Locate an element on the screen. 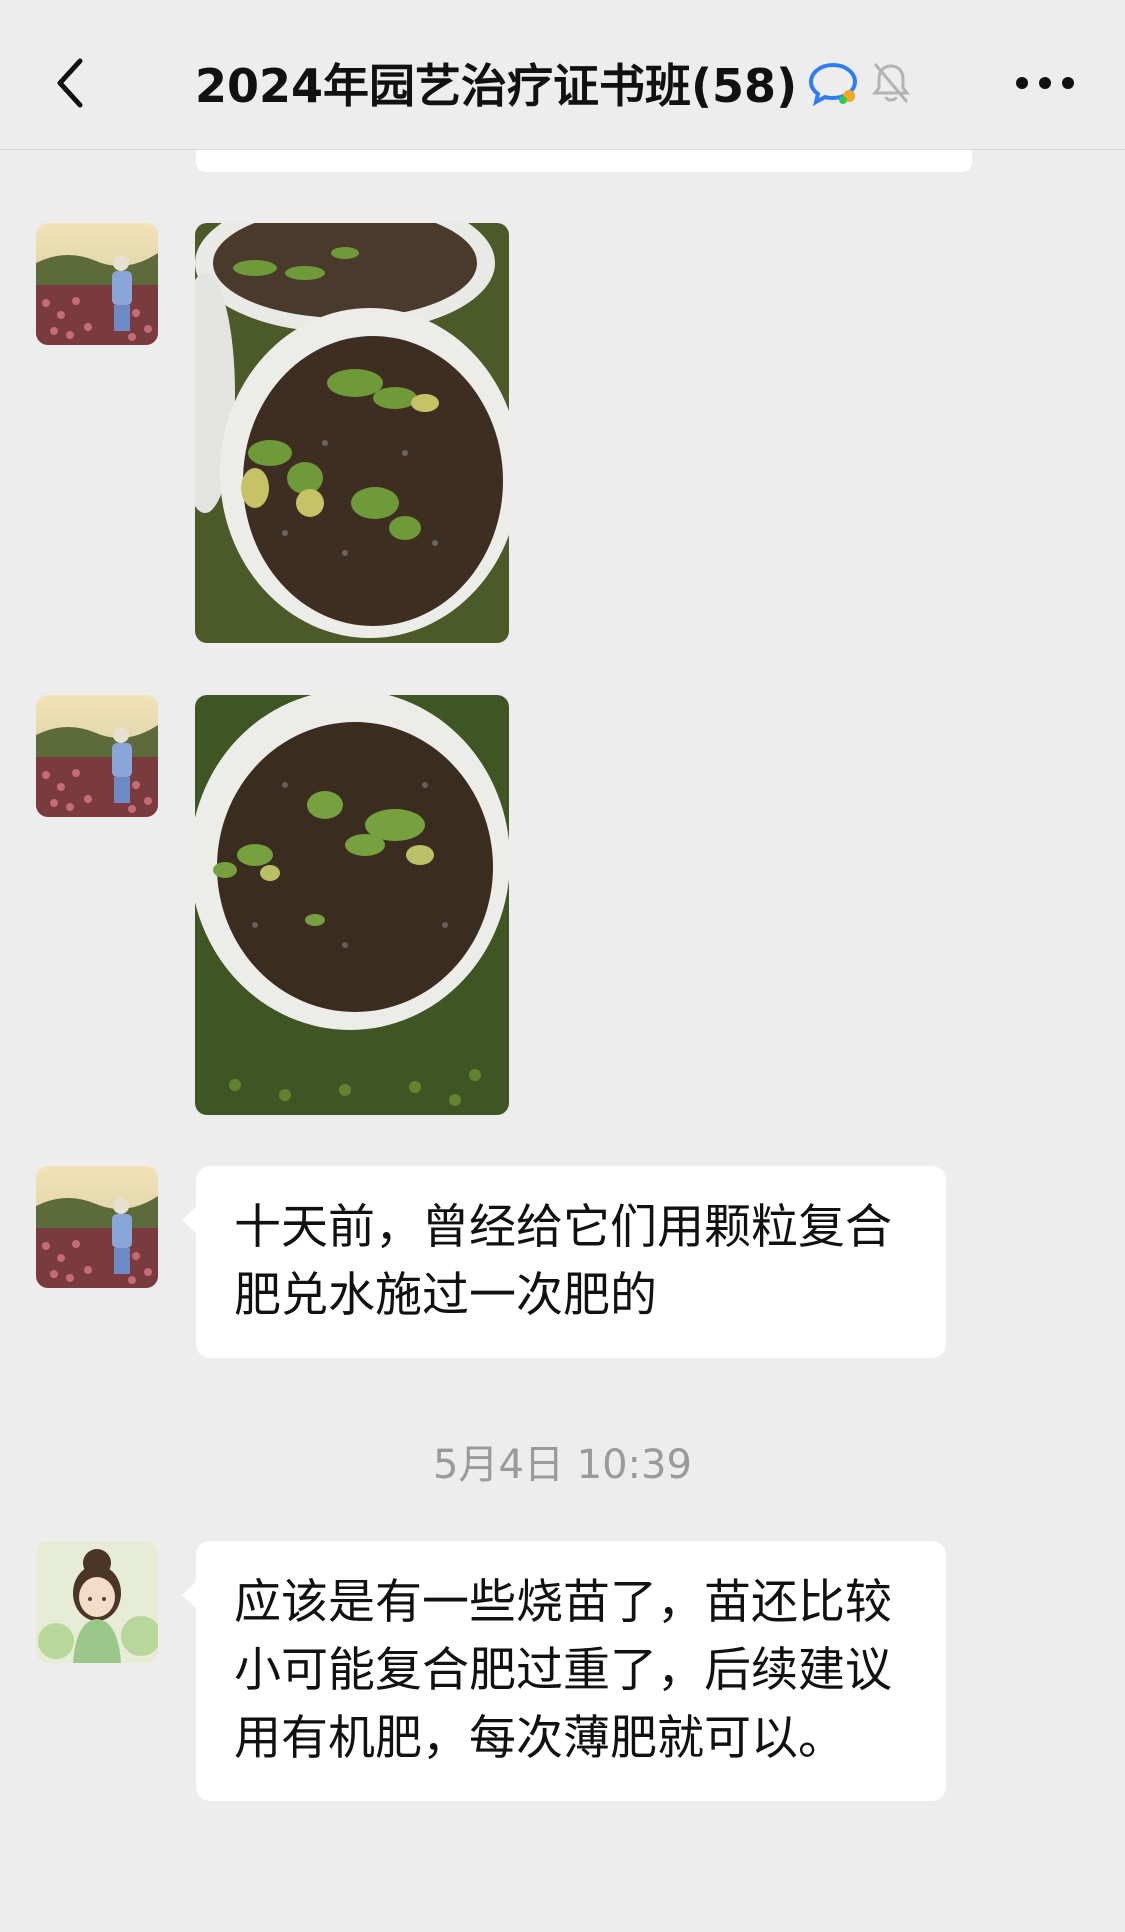 This screenshot has width=1125, height=1932. more-options-button is located at coordinates (1045, 83).